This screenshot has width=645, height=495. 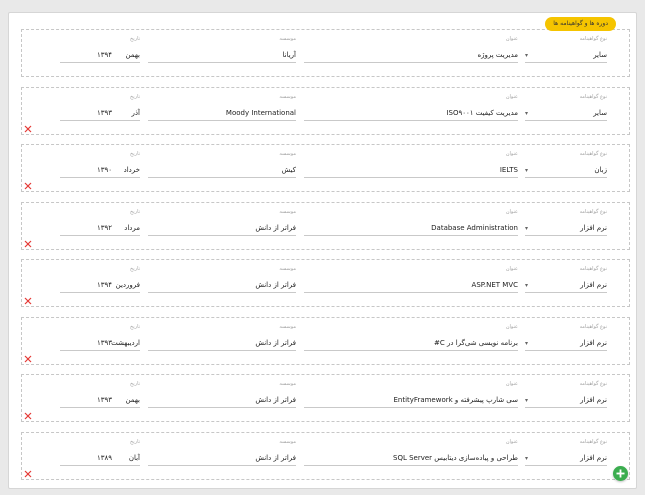 What do you see at coordinates (411, 228) in the screenshot?
I see `certificate-title-value: Database Administration` at bounding box center [411, 228].